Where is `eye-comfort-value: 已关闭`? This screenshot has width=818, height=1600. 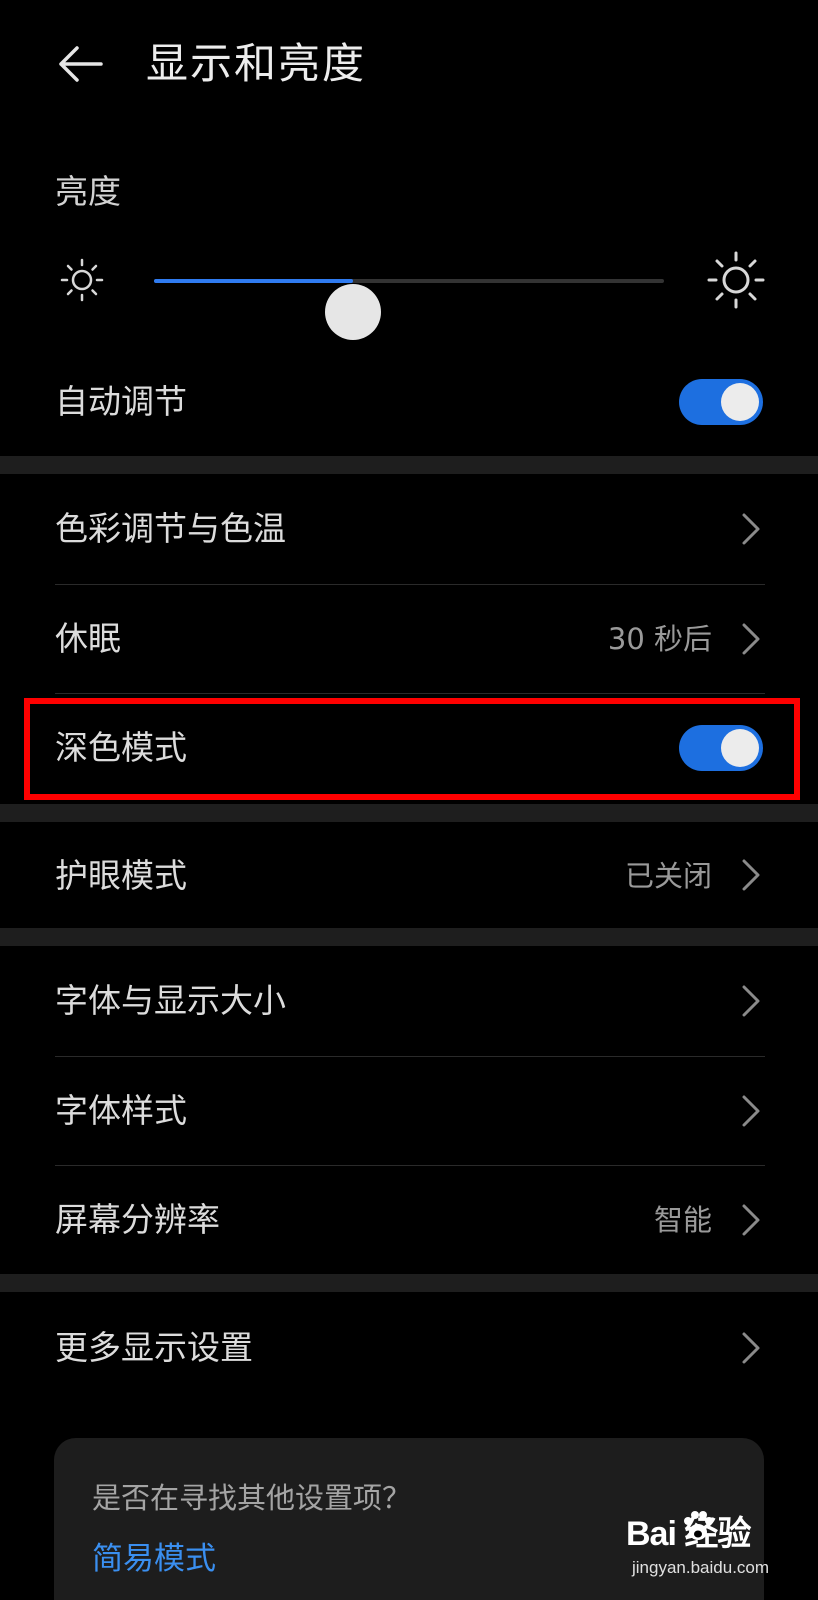
eye-comfort-value: 已关闭 is located at coordinates (668, 876).